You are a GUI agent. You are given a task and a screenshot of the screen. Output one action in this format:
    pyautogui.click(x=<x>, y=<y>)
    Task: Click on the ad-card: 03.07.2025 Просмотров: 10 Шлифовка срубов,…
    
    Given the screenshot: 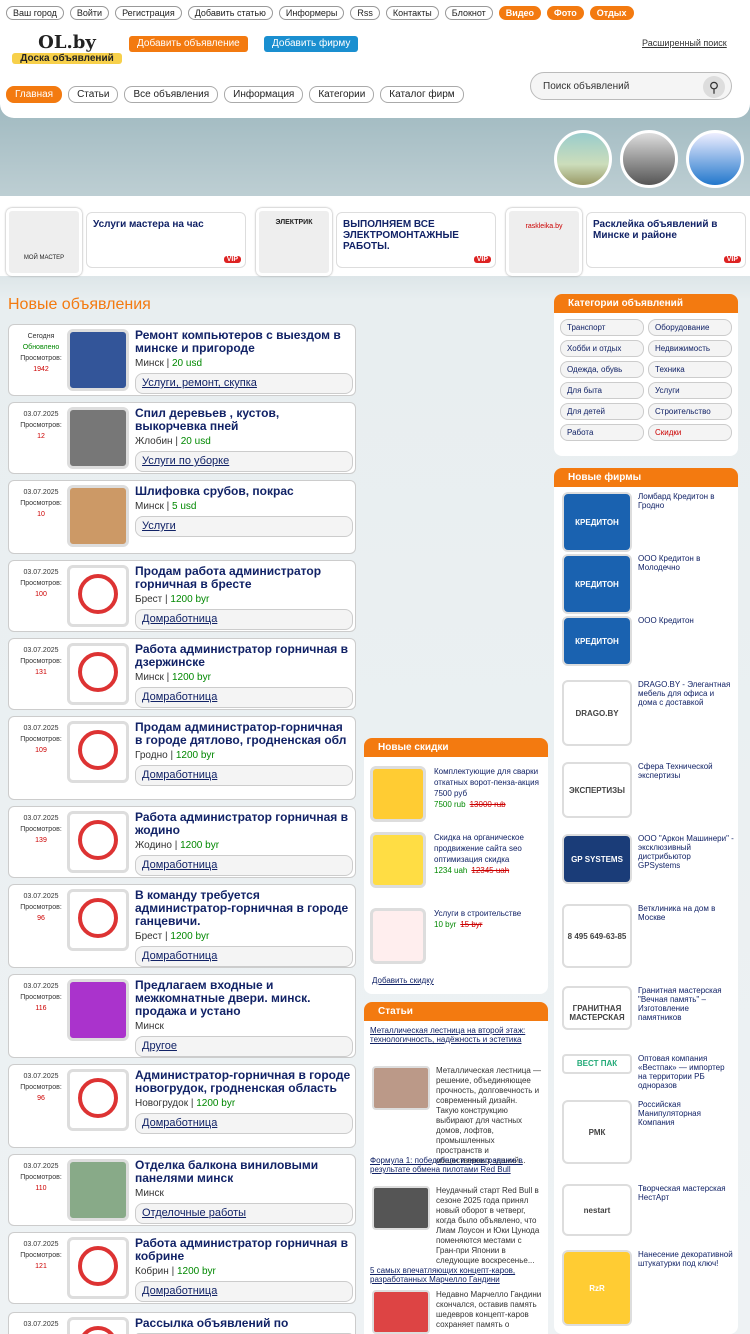 What is the action you would take?
    pyautogui.click(x=182, y=517)
    